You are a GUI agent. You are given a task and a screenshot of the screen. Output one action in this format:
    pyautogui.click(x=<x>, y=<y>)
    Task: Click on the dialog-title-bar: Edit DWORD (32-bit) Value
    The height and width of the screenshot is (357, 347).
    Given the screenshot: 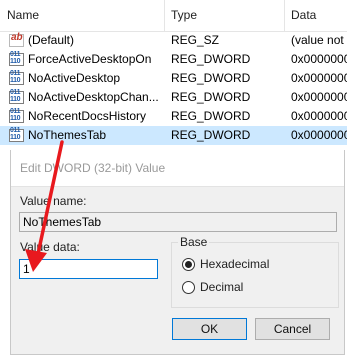 What is the action you would take?
    pyautogui.click(x=177, y=168)
    